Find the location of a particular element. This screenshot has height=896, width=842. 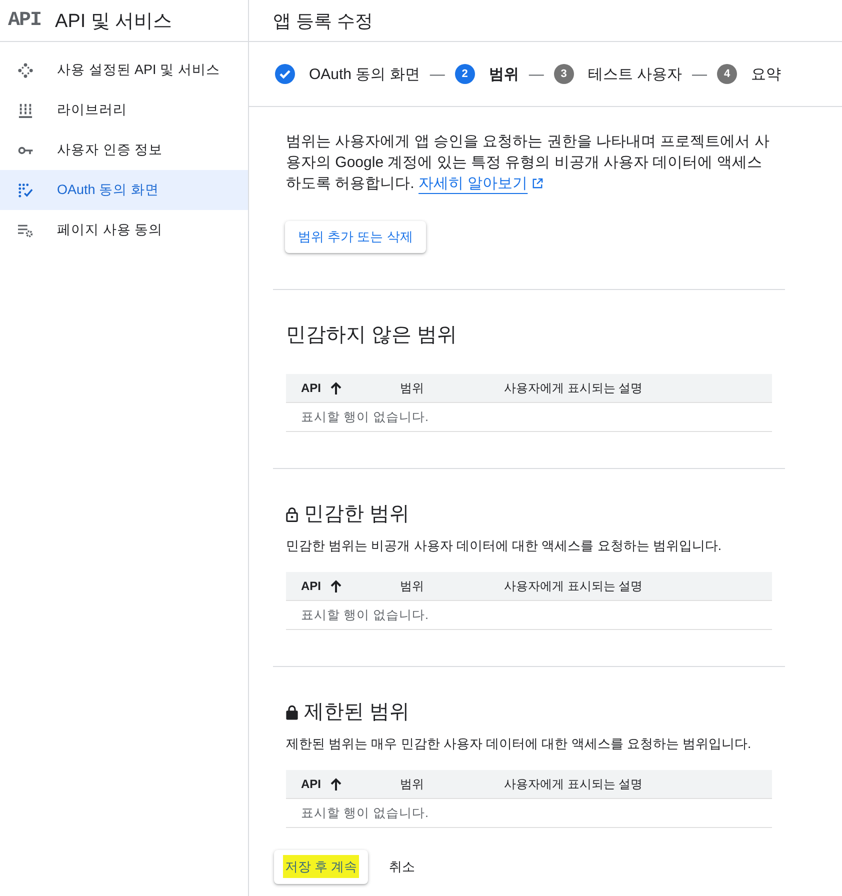

learn-more-link: 자세히 알아보기 is located at coordinates (480, 183).